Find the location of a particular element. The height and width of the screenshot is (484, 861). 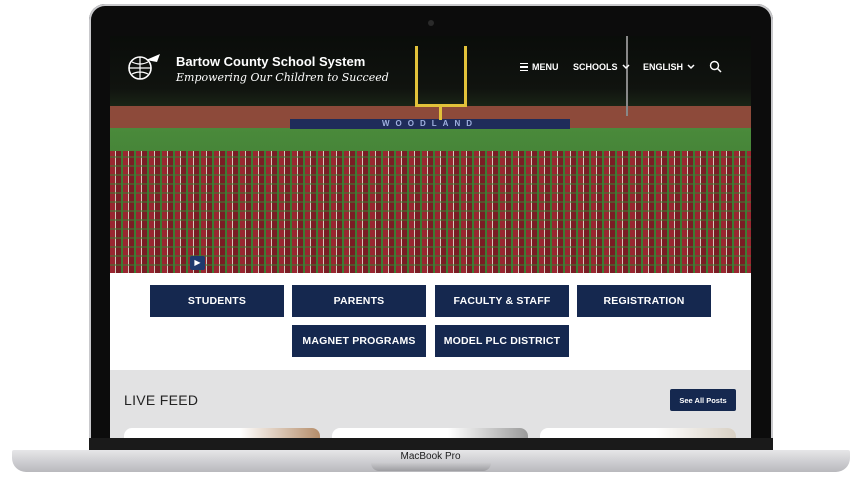

device-label: MacBook Pro is located at coordinates (430, 456).